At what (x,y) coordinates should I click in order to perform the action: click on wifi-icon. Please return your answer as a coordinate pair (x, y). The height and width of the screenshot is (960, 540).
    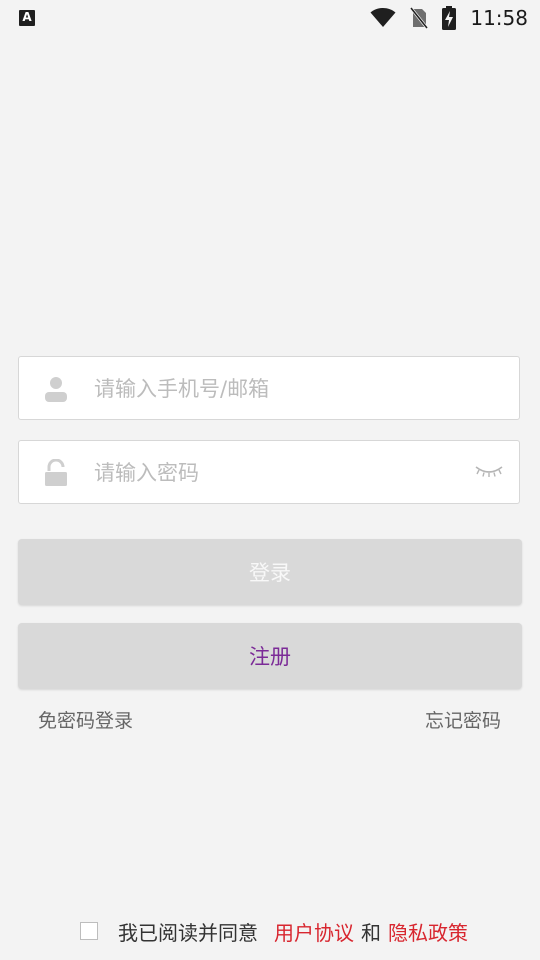
    Looking at the image, I should click on (383, 17).